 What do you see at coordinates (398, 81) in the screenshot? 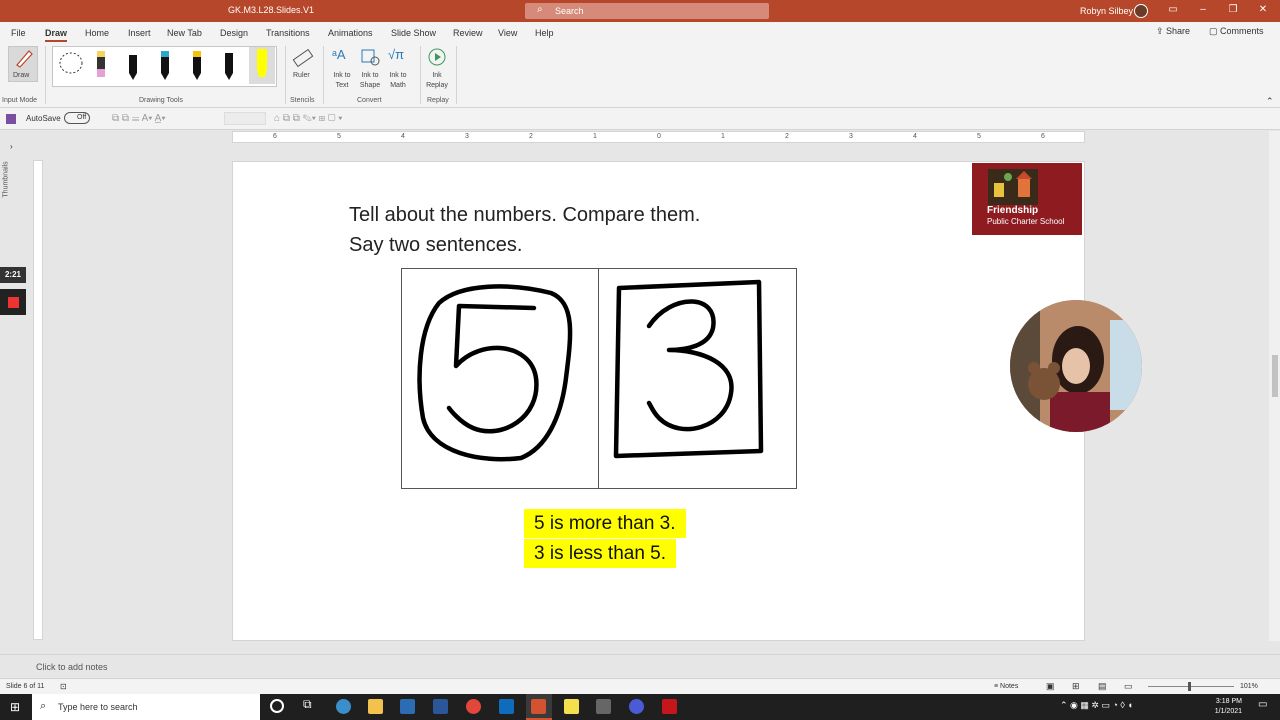
I see `ink-to-math-button: Ink to Math` at bounding box center [398, 81].